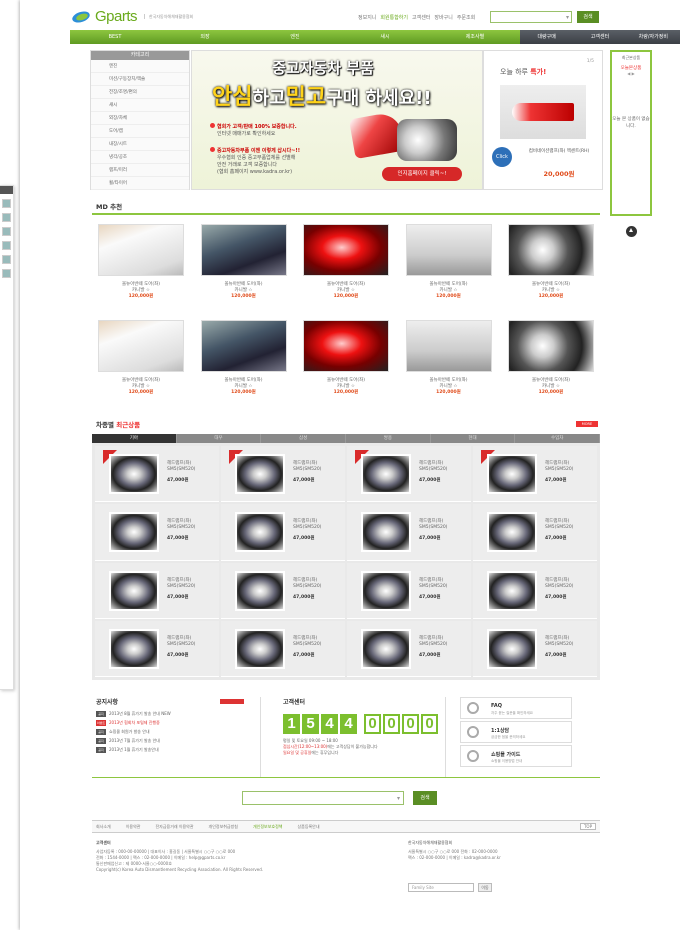 The height and width of the screenshot is (930, 688). Describe the element at coordinates (473, 438) in the screenshot. I see `tab-maker: 현대` at that location.